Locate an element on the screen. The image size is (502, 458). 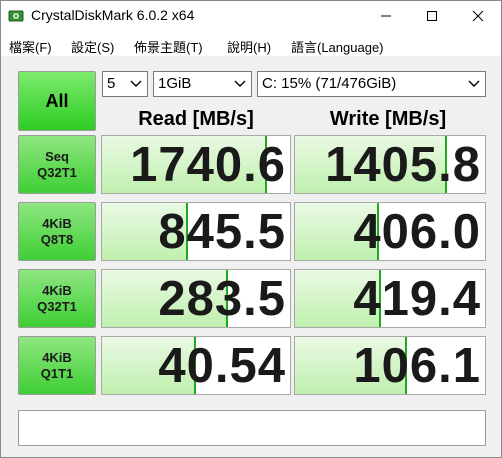
menu-file: 檔案(F) is located at coordinates (30, 46).